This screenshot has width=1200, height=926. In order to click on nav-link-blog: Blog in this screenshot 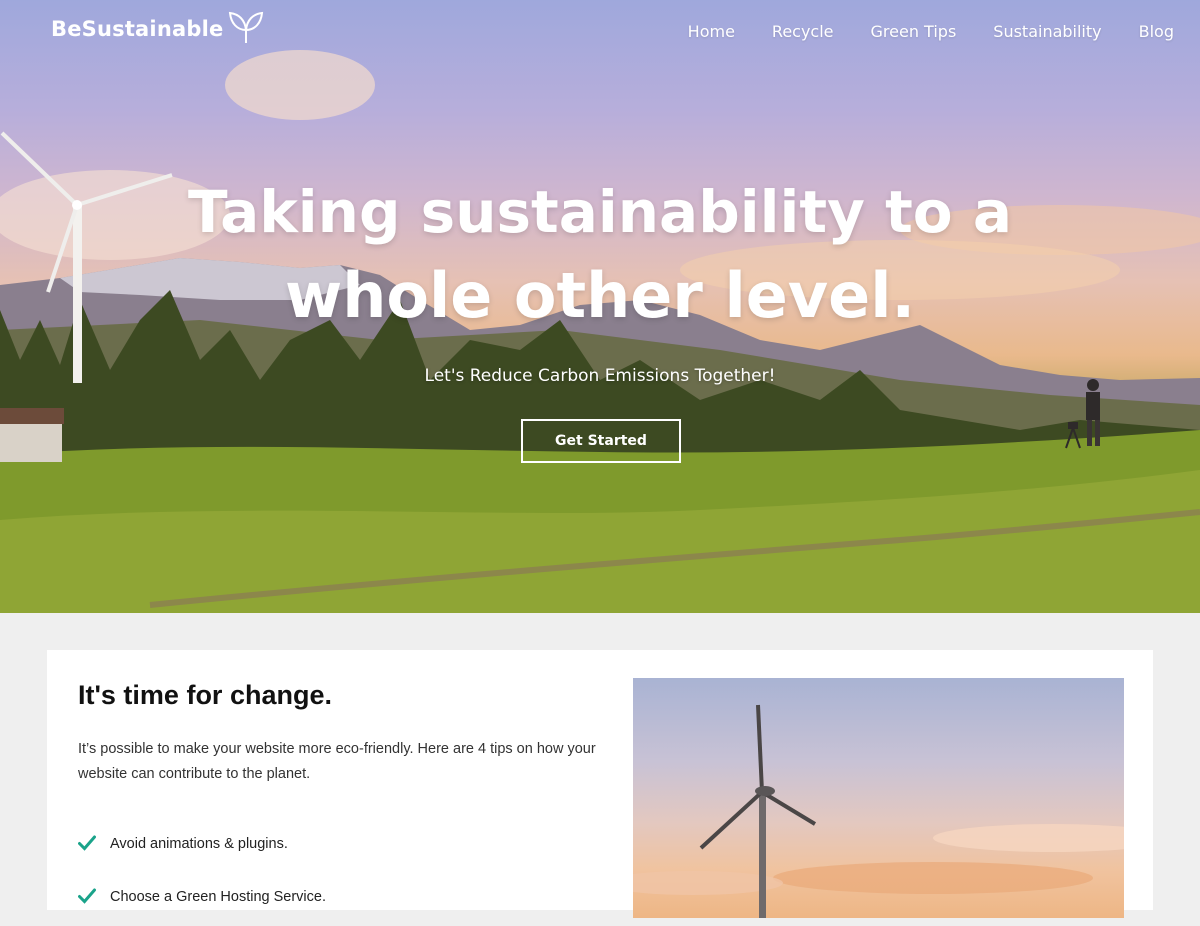, I will do `click(1156, 31)`.